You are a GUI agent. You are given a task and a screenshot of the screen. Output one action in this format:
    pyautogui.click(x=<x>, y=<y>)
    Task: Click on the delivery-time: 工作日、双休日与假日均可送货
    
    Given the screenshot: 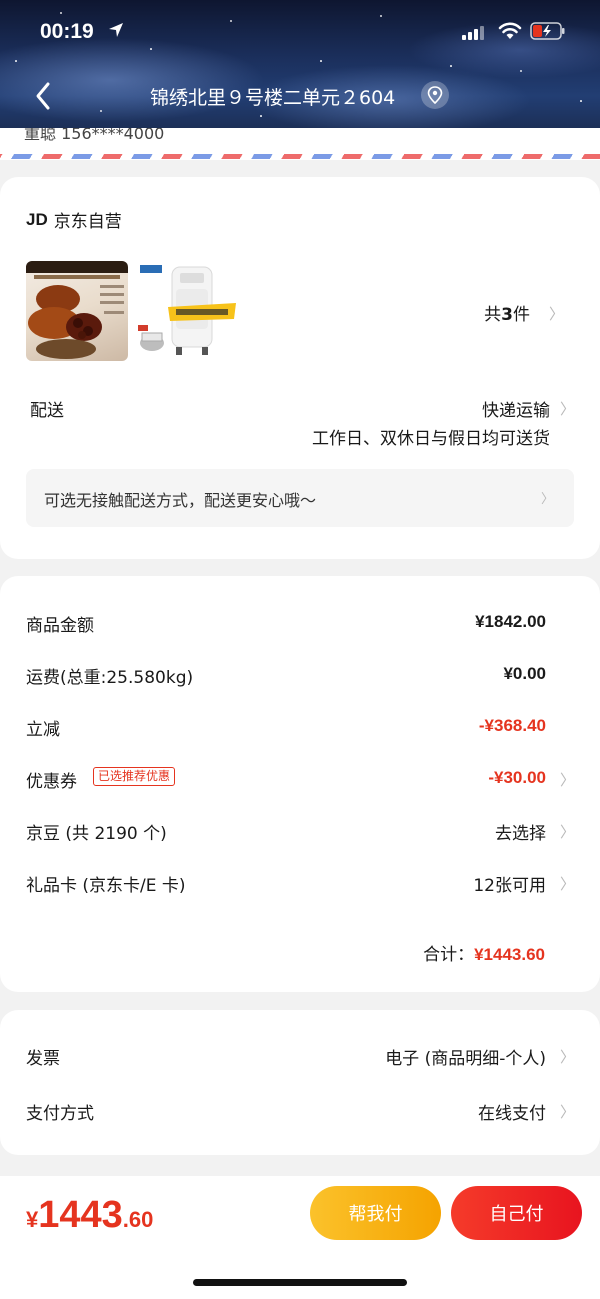 What is the action you would take?
    pyautogui.click(x=431, y=439)
    